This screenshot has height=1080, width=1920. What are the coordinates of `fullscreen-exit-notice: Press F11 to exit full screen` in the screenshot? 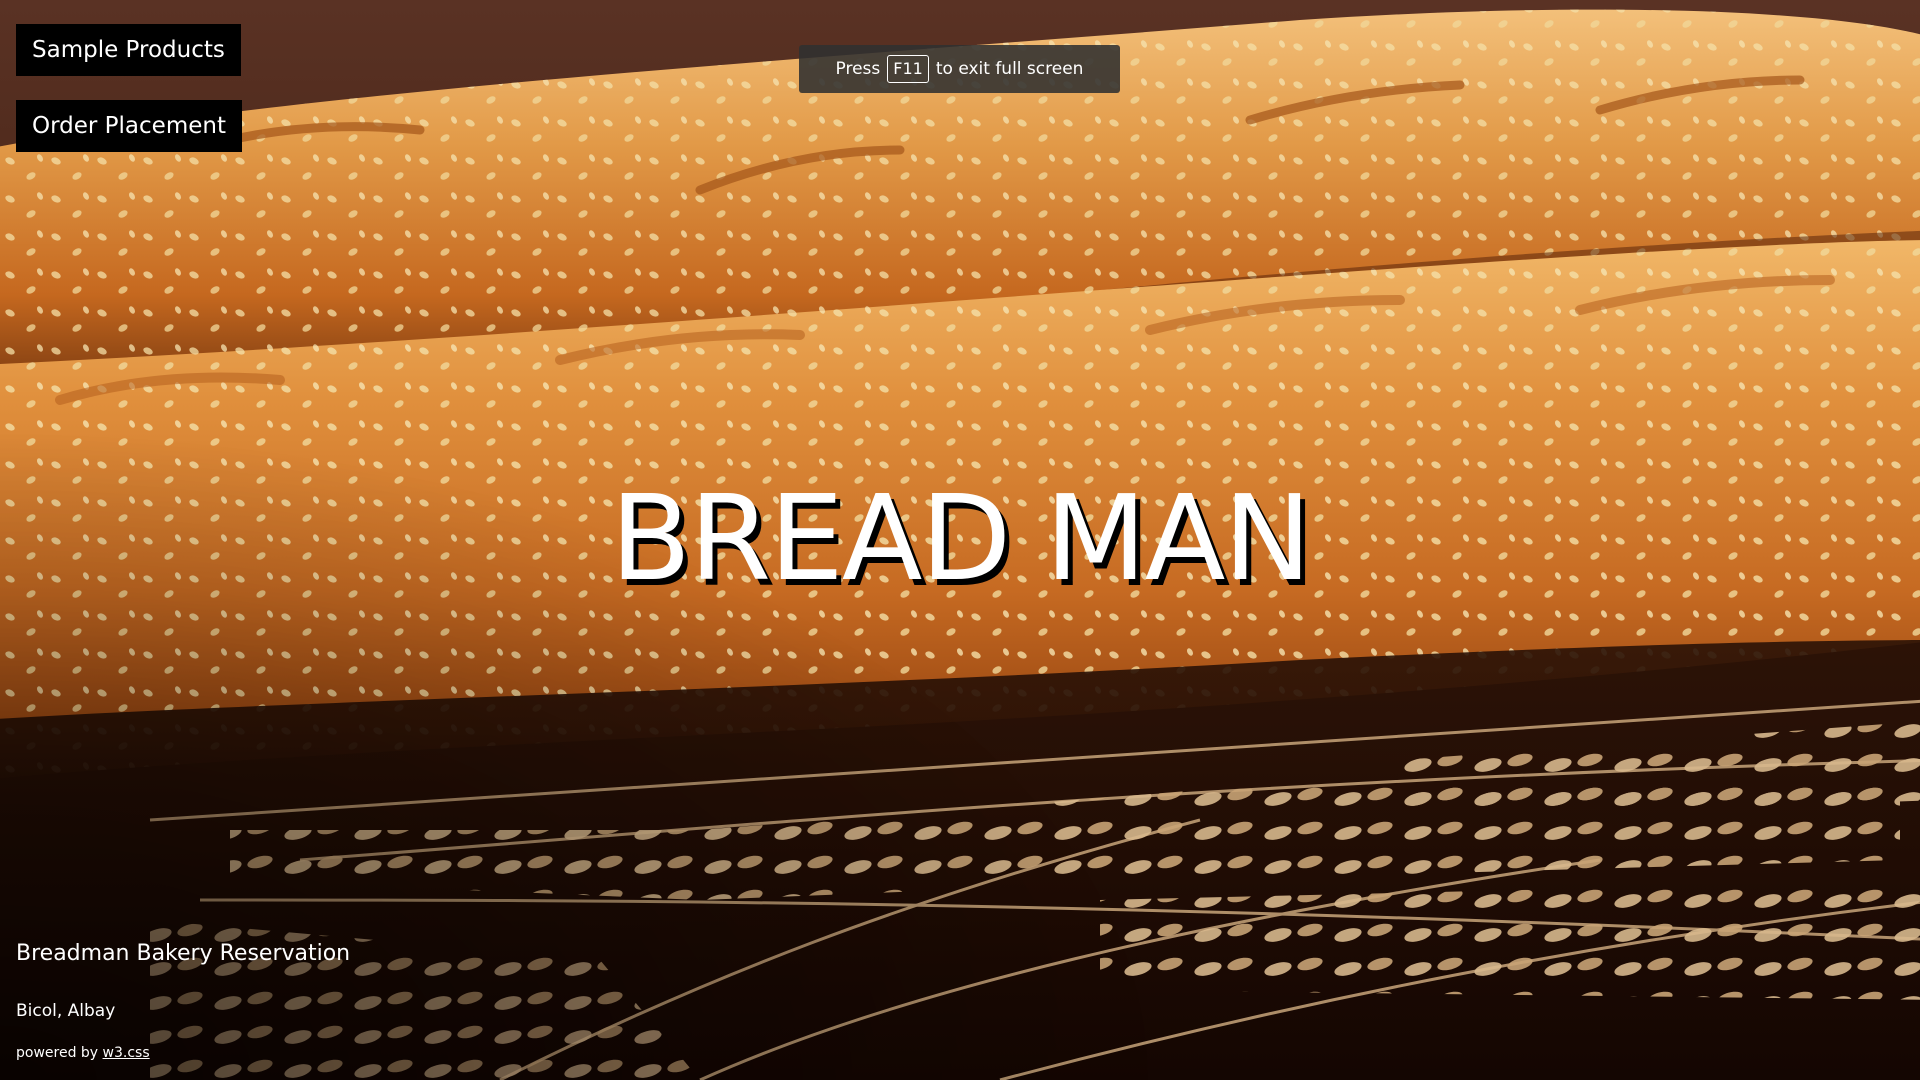 It's located at (959, 69).